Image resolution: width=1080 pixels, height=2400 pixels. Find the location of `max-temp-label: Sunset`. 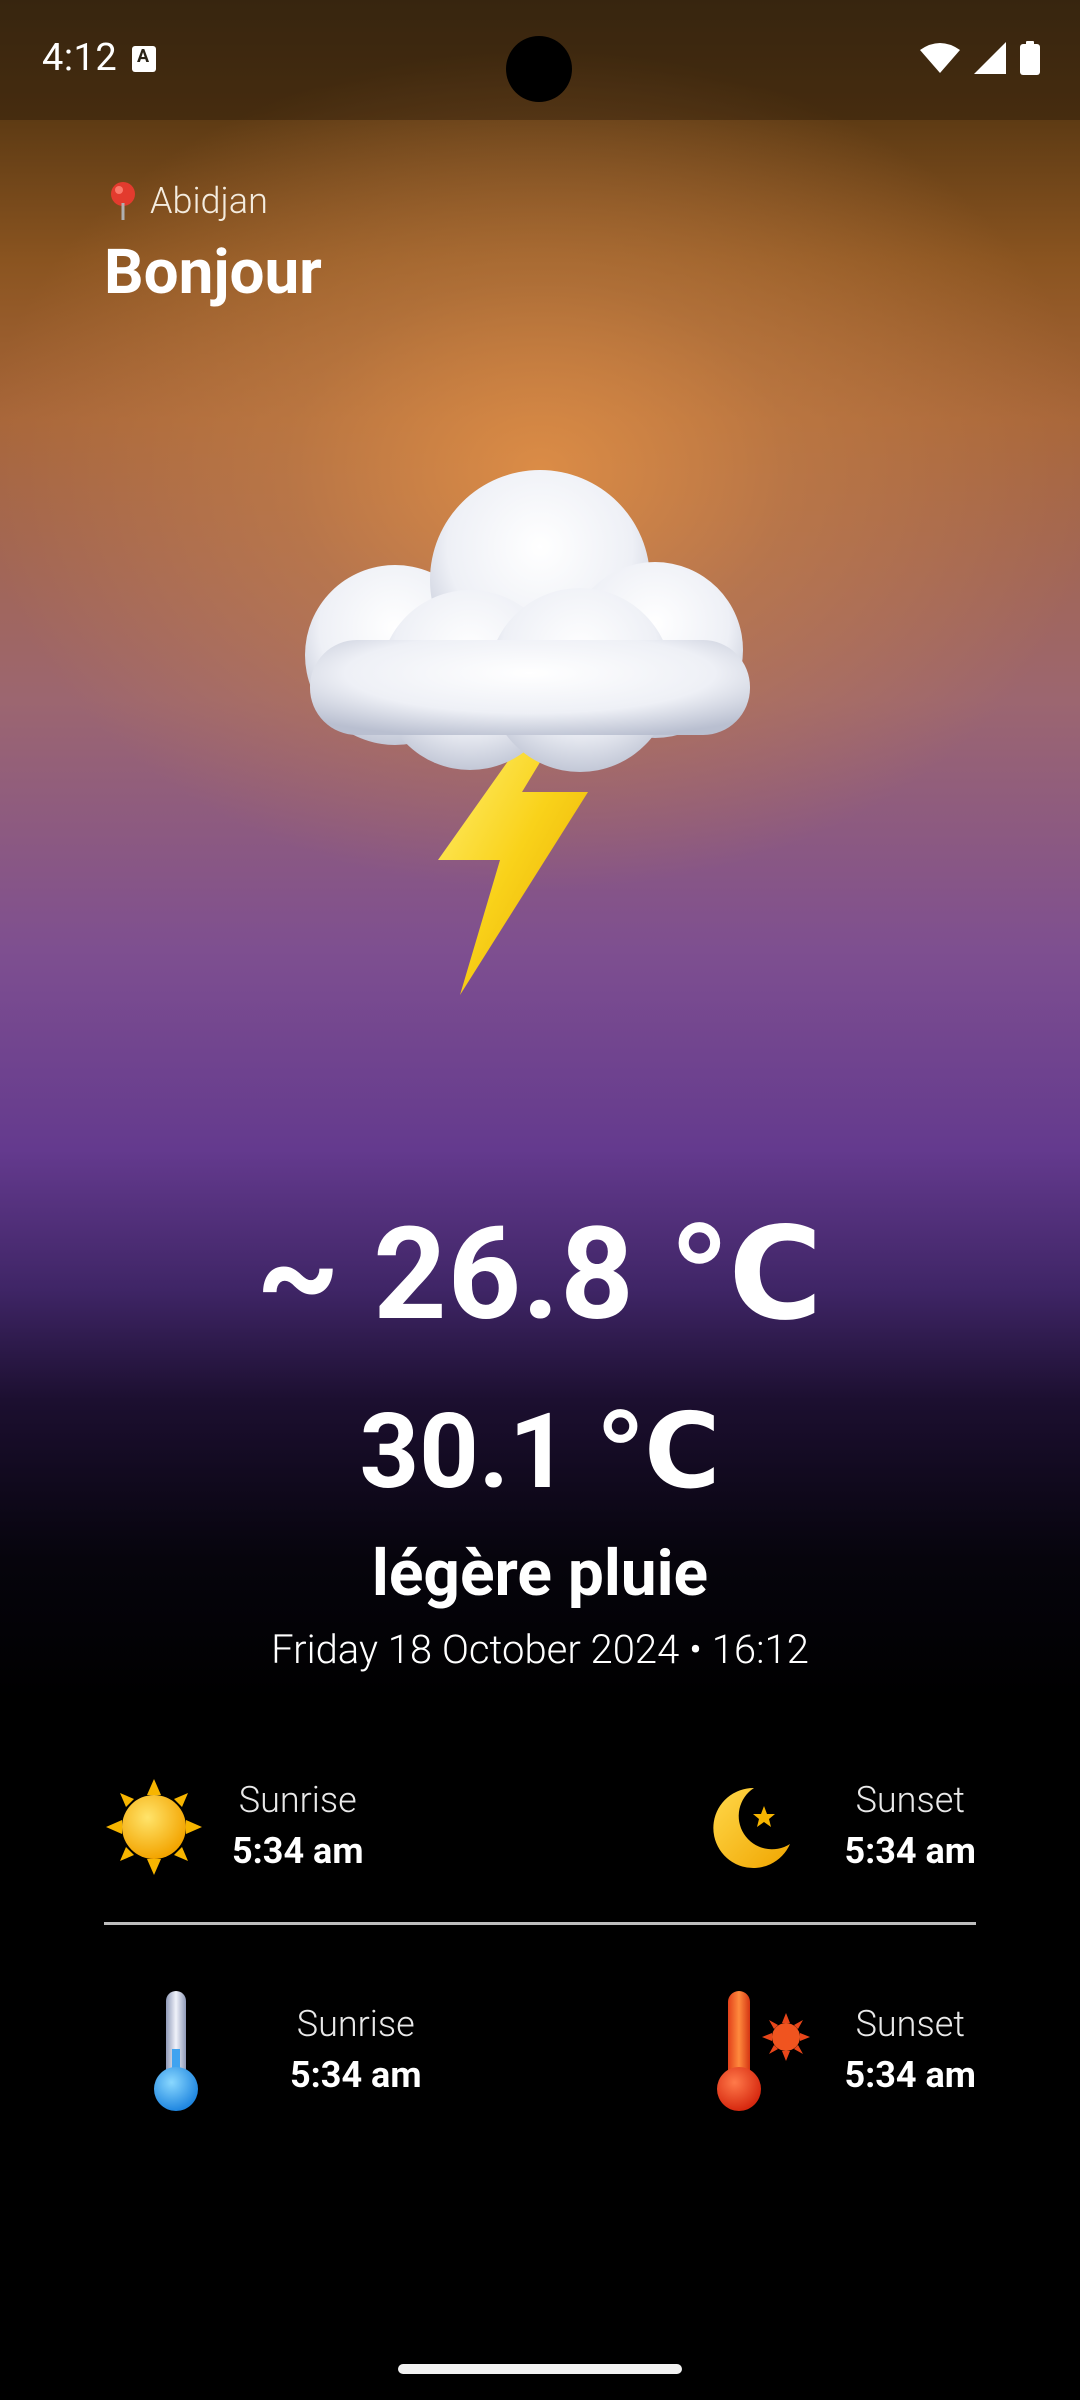

max-temp-label: Sunset is located at coordinates (910, 2024).